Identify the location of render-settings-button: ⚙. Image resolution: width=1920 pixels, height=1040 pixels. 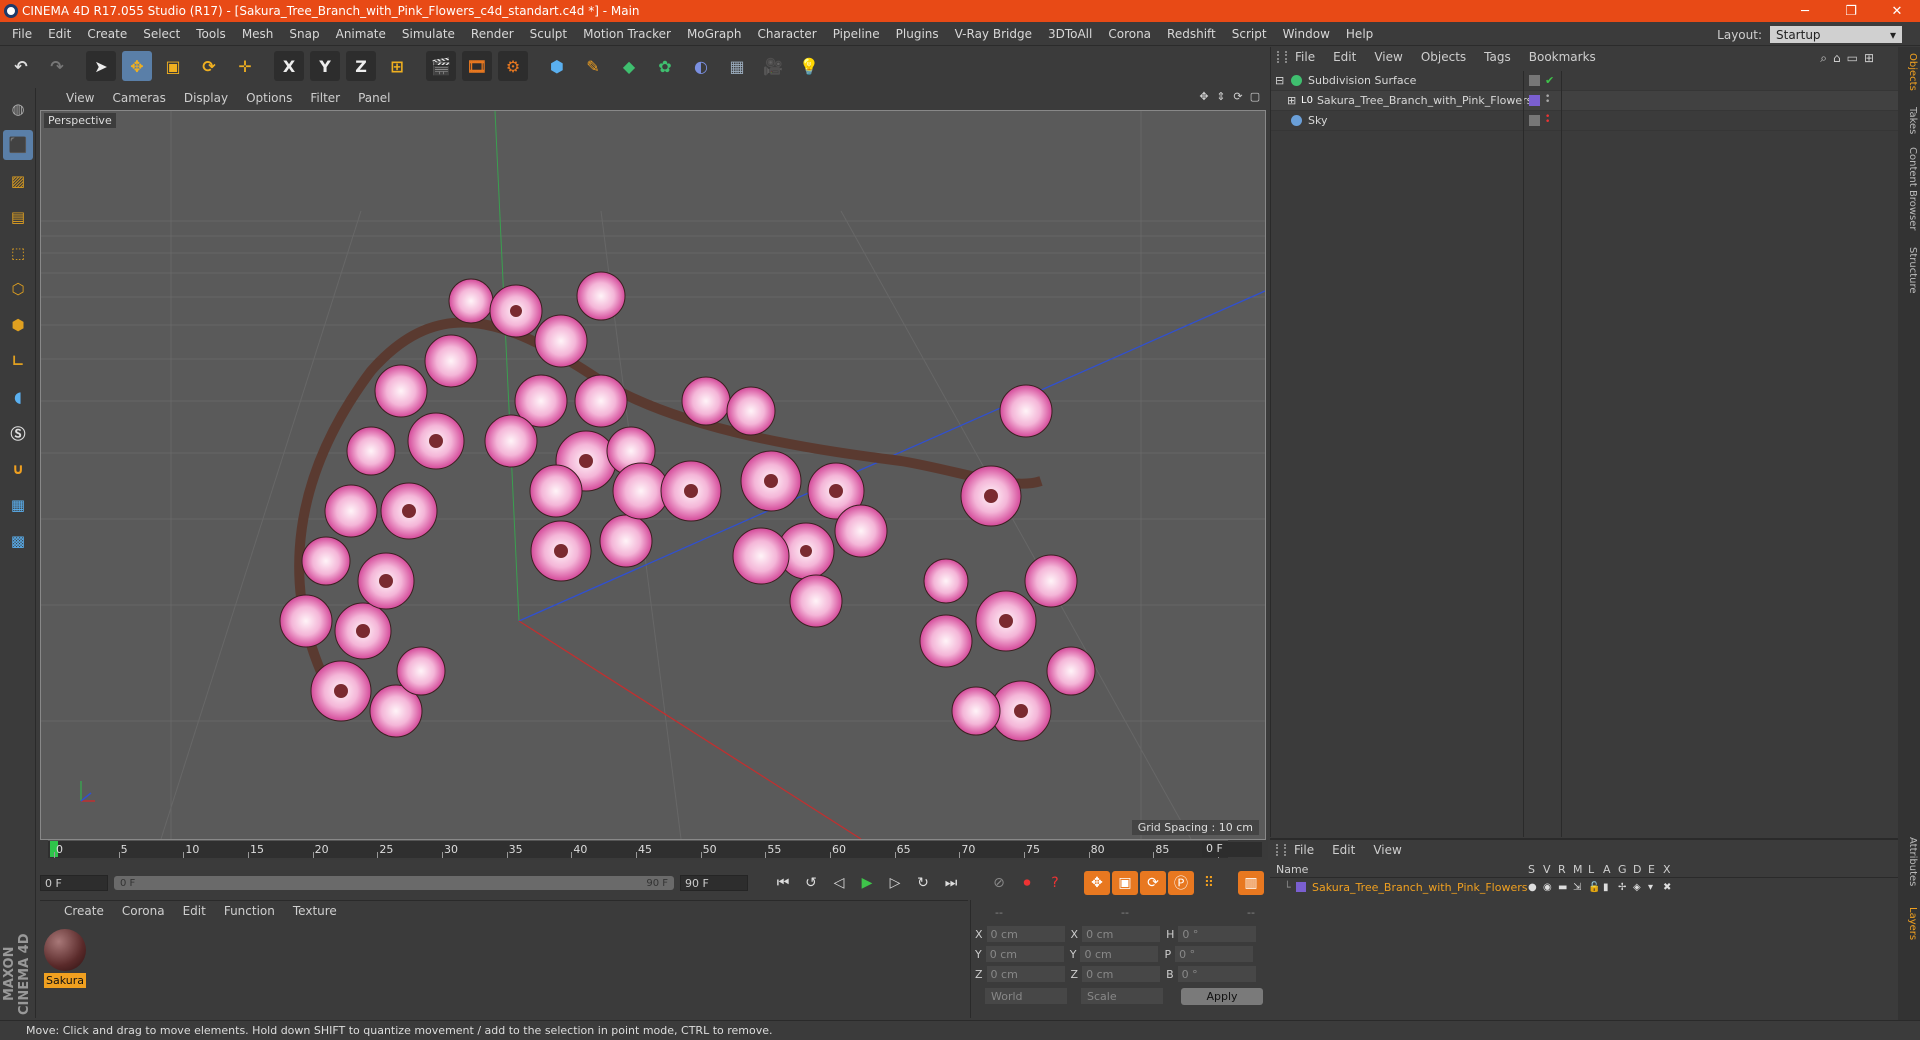
(513, 66).